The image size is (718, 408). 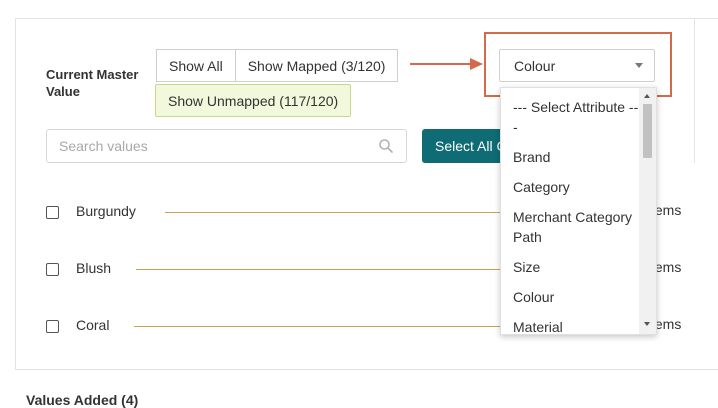 What do you see at coordinates (463, 146) in the screenshot?
I see `select-all-button: Select All C` at bounding box center [463, 146].